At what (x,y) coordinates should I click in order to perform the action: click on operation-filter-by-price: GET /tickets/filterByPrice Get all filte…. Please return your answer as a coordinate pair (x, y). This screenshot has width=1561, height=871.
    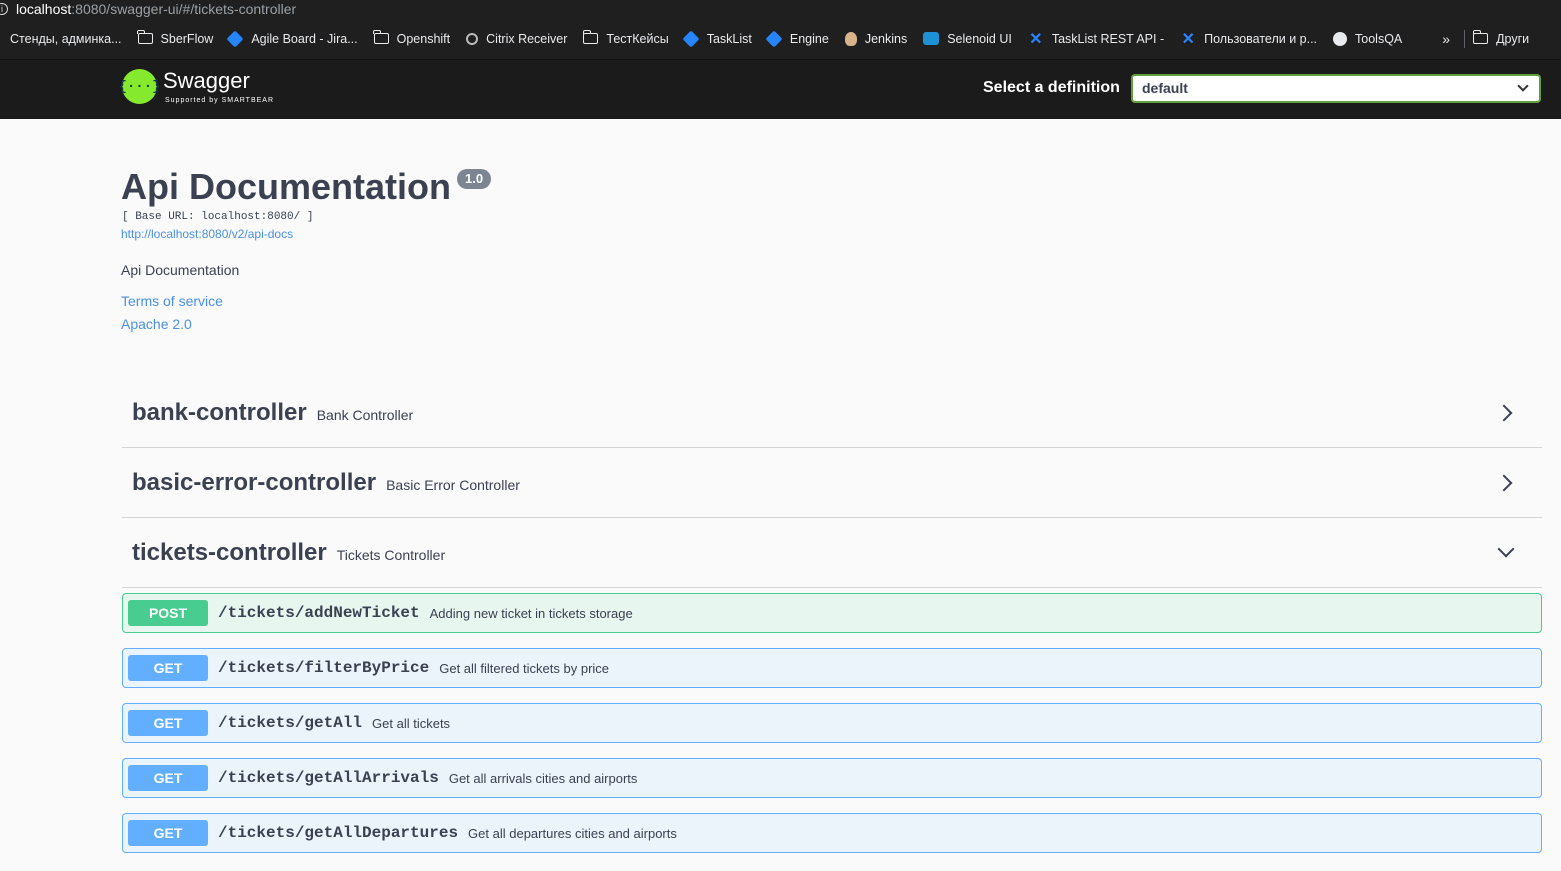
    Looking at the image, I should click on (832, 668).